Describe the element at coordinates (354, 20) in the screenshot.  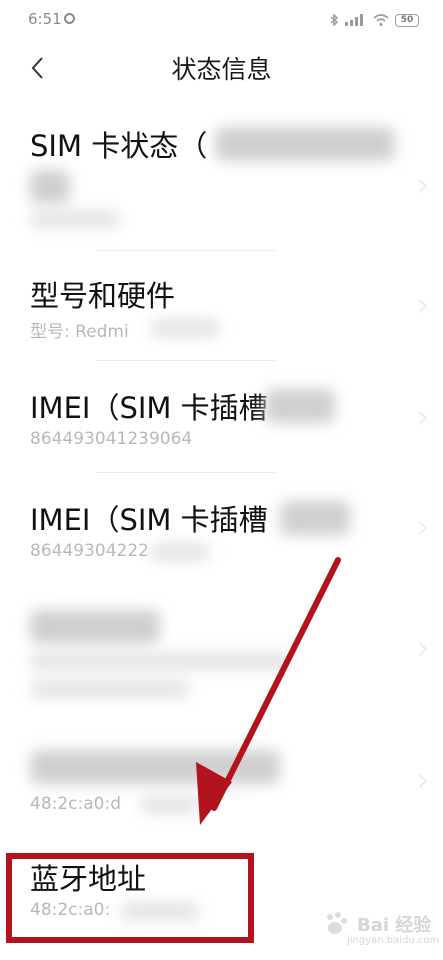
I see `signal-icon` at that location.